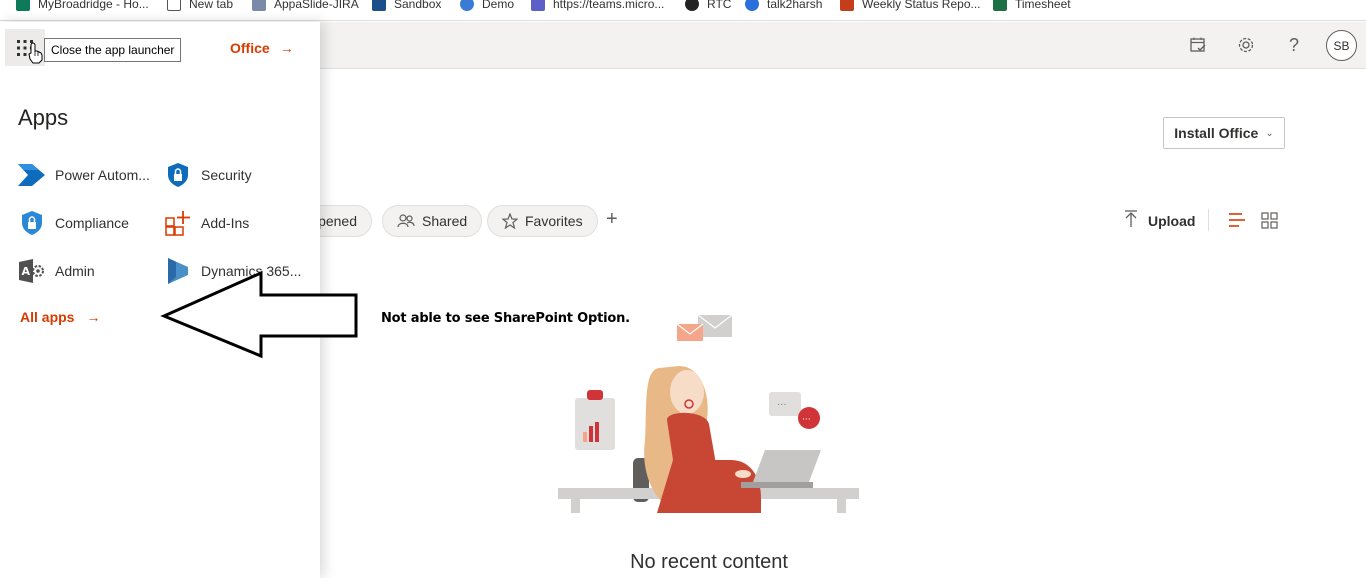 The image size is (1366, 578). I want to click on add-ins-icon, so click(178, 223).